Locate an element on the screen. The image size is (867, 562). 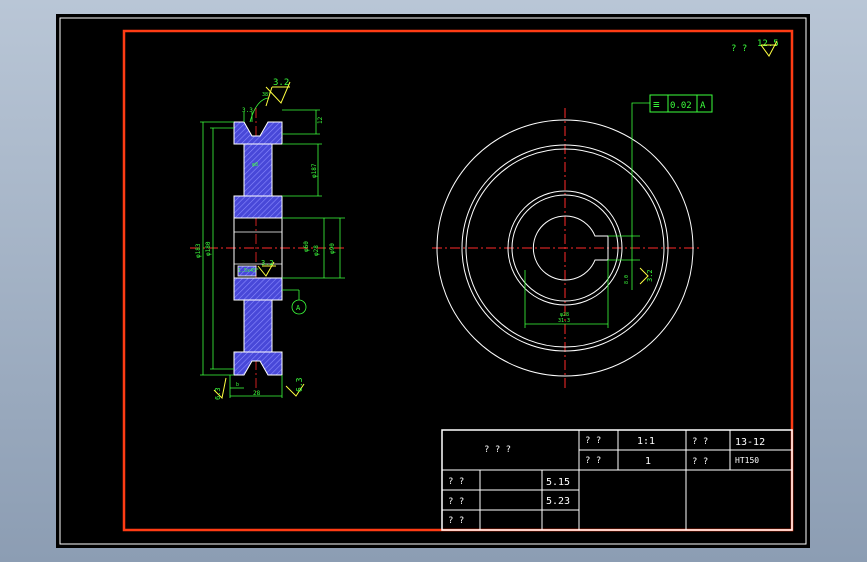
tolerance-value: 0.02 is located at coordinates (681, 106).